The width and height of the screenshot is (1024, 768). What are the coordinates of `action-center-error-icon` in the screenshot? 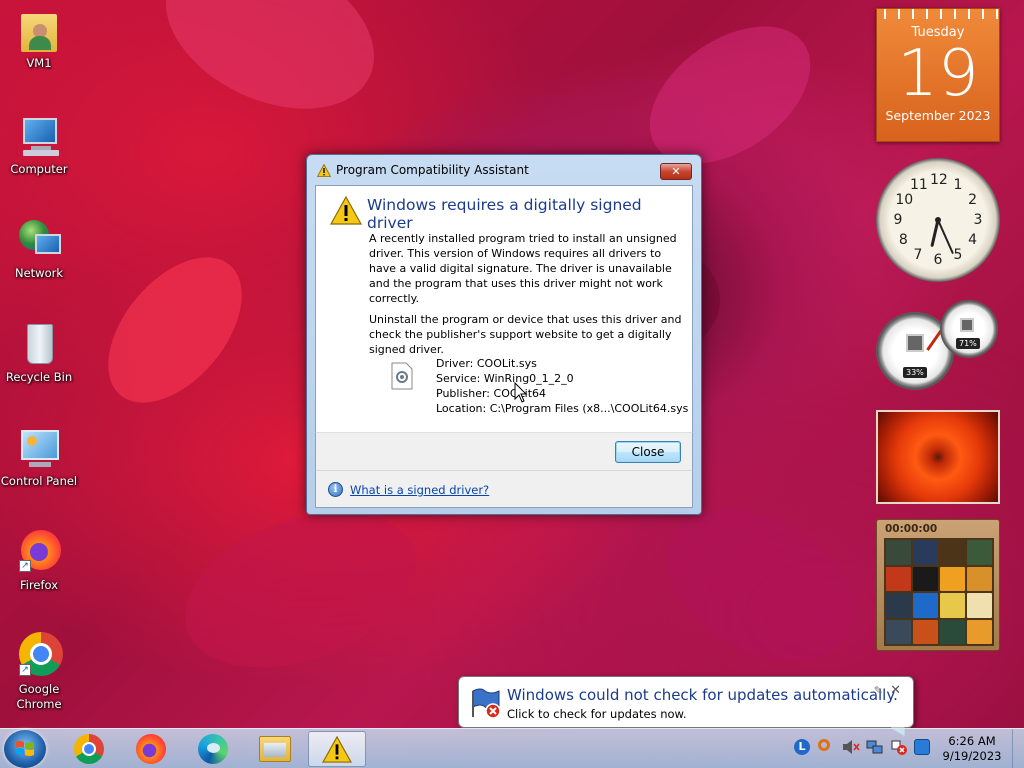 It's located at (899, 749).